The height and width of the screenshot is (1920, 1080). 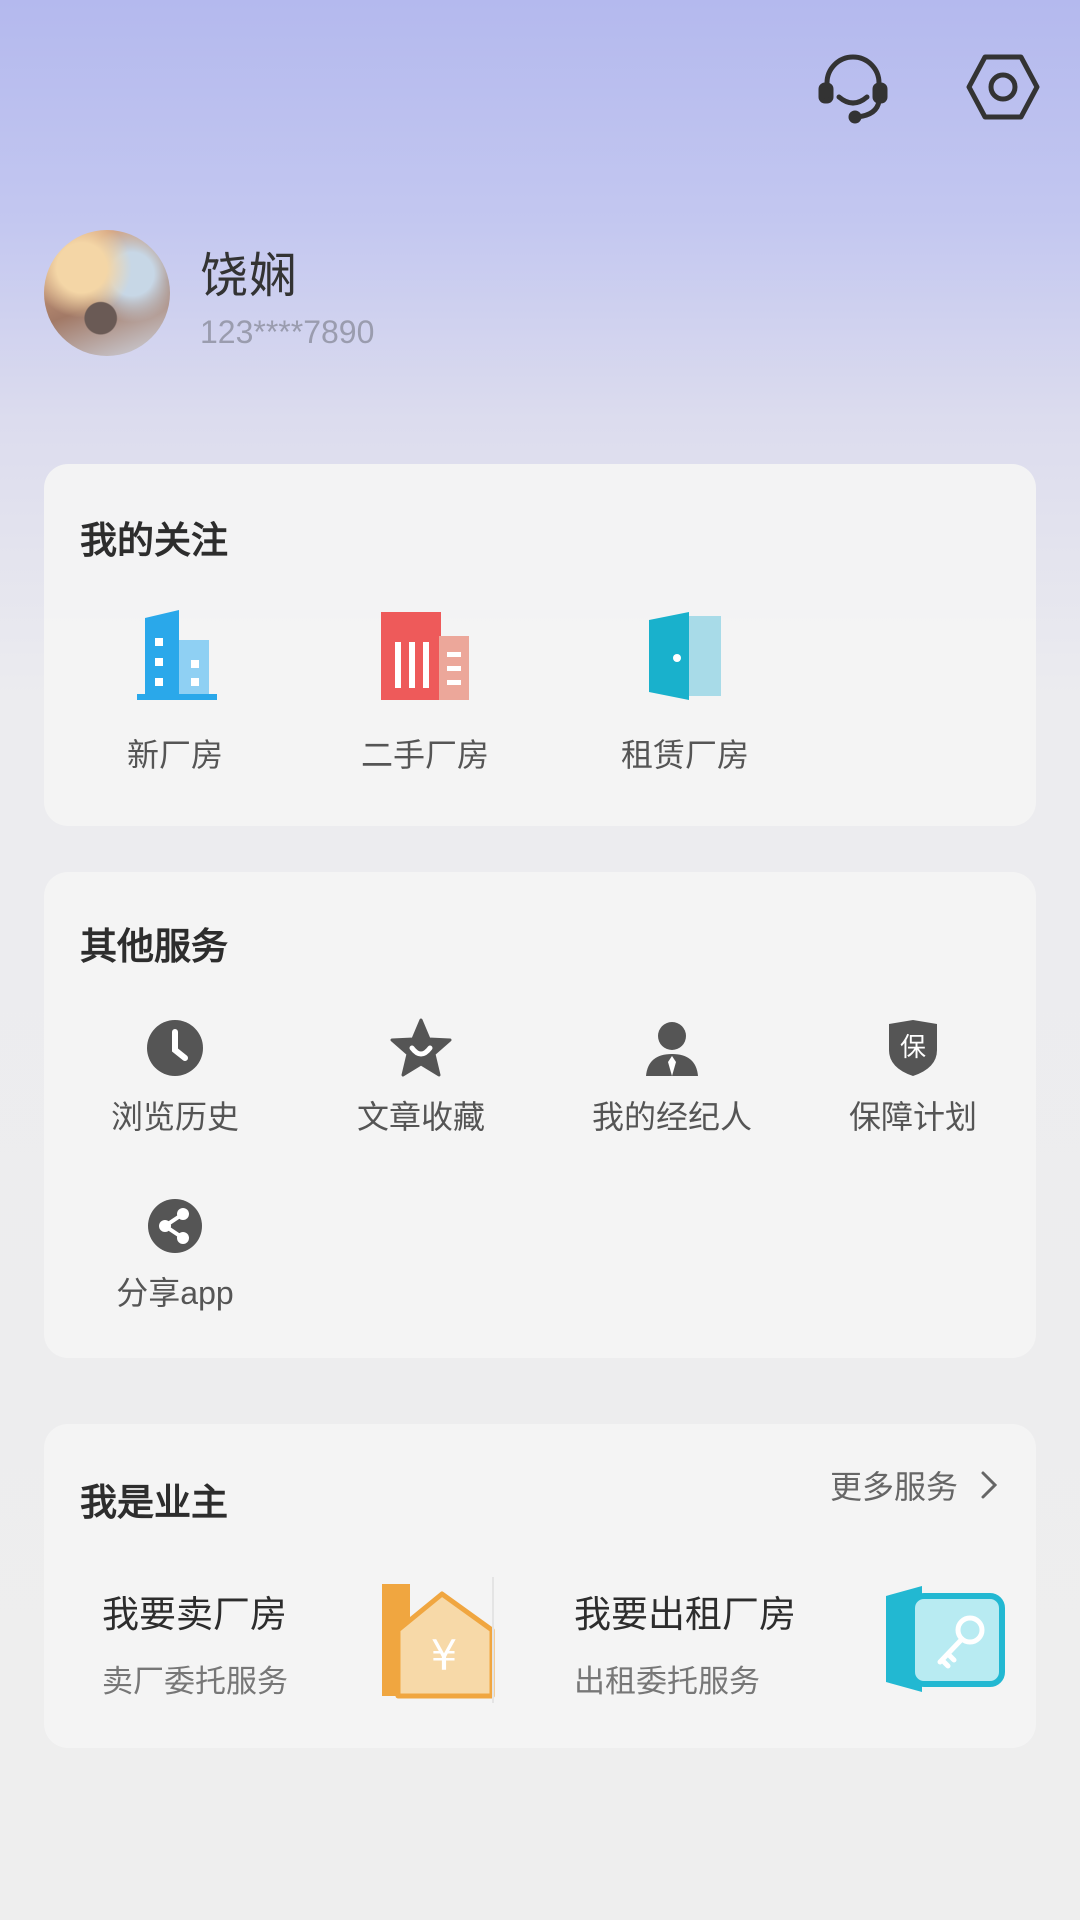 What do you see at coordinates (685, 656) in the screenshot?
I see `door-icon` at bounding box center [685, 656].